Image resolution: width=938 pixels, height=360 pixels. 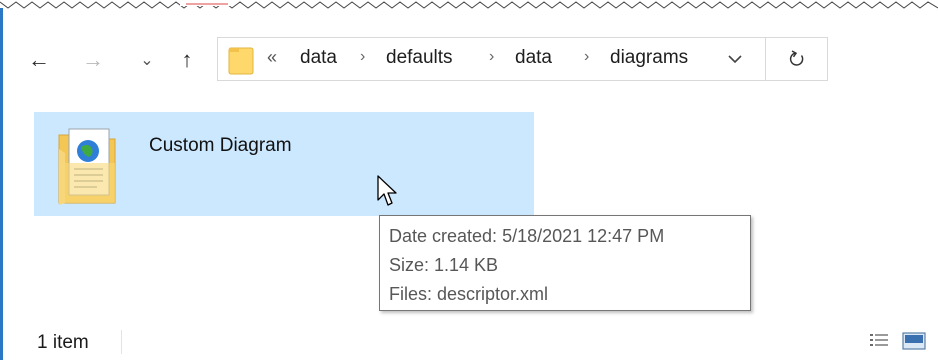 I want to click on item-name-label: Custom Diagram, so click(x=220, y=145).